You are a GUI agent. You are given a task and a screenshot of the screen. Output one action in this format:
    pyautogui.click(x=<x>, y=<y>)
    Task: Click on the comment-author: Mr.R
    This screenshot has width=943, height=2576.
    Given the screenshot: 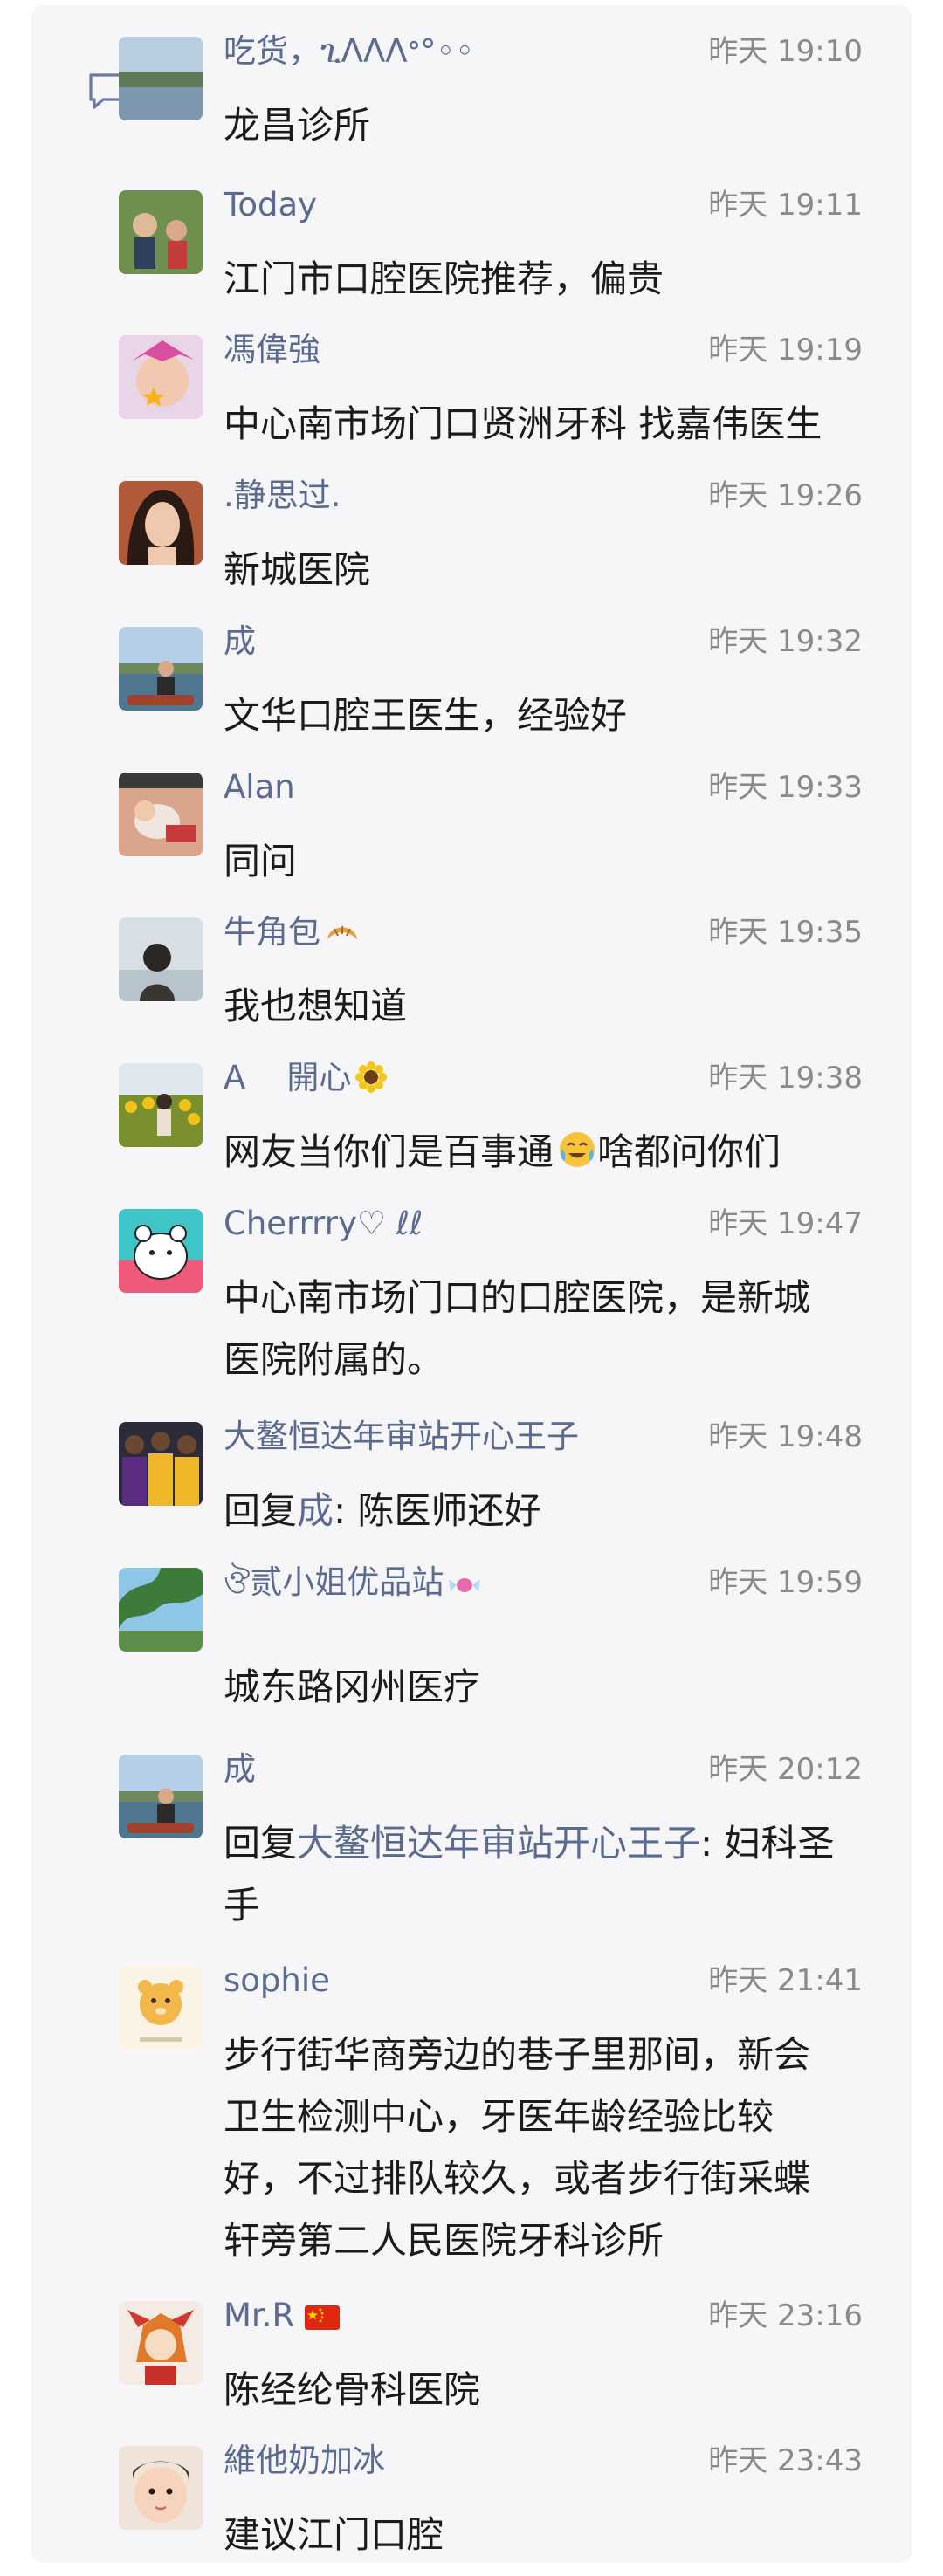 What is the action you would take?
    pyautogui.click(x=282, y=2316)
    